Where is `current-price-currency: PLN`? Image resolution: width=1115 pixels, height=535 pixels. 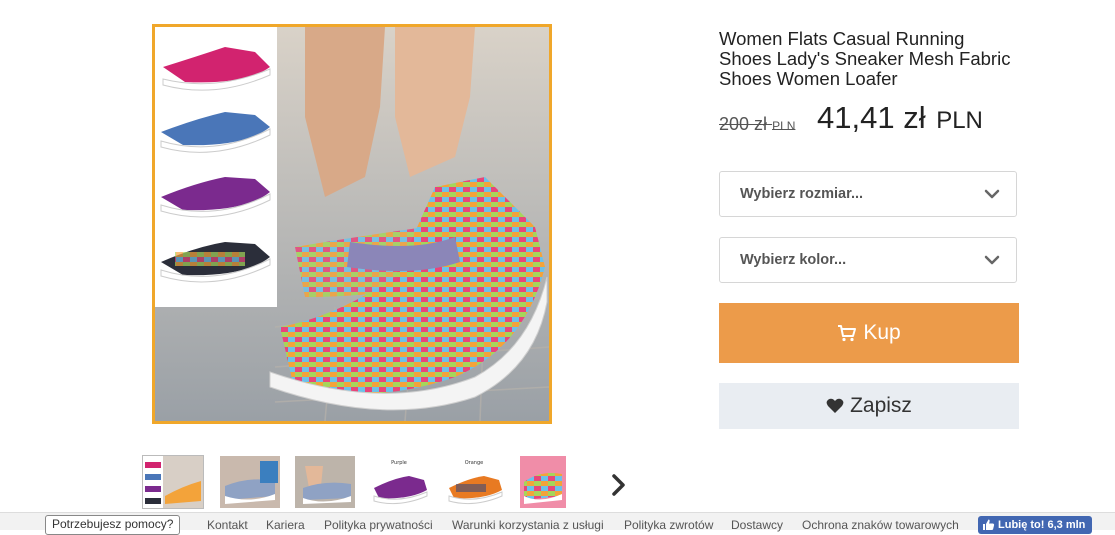
current-price-currency: PLN is located at coordinates (959, 120).